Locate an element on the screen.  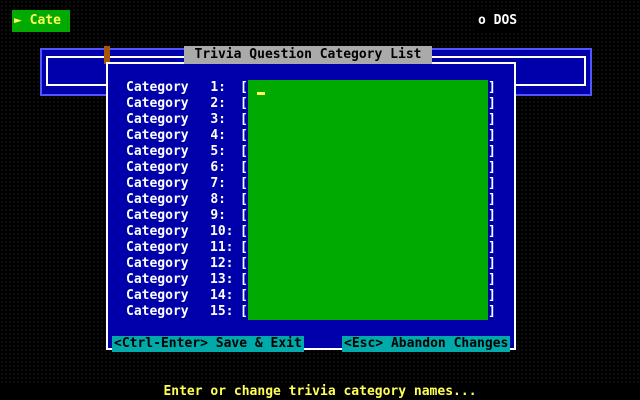
category-number: 14: is located at coordinates (222, 295).